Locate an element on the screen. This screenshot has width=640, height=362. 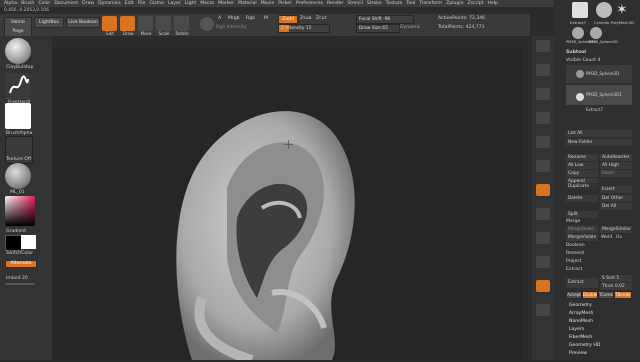
menu-dynamics: Dynamics is located at coordinates (109, 3).